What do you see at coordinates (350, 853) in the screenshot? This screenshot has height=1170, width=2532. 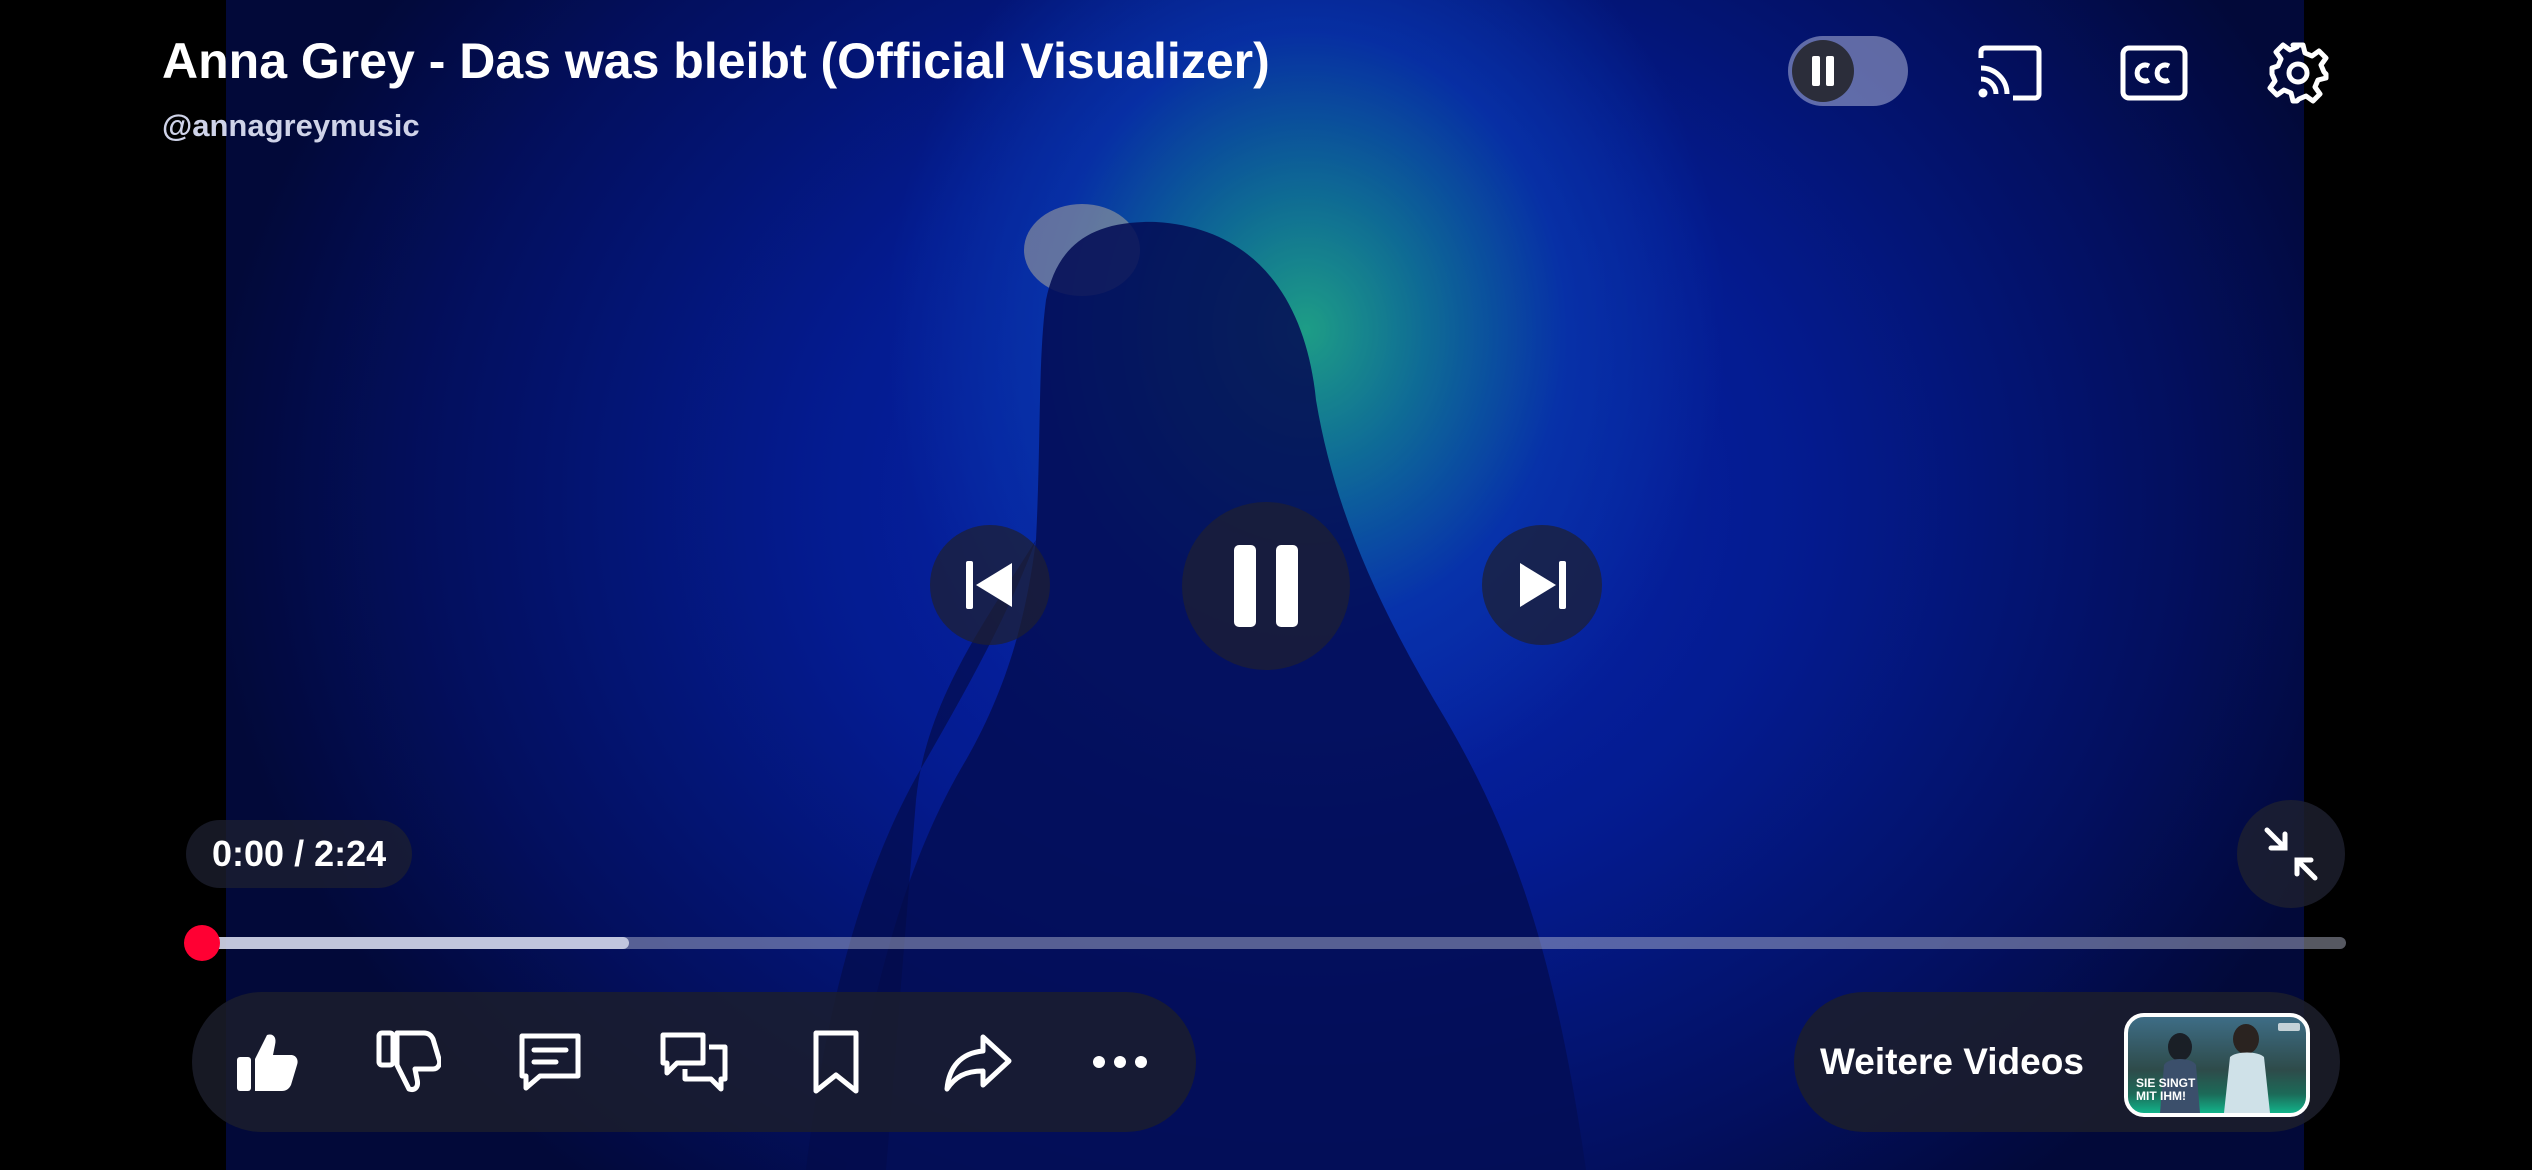 I see `duration: 2:24` at bounding box center [350, 853].